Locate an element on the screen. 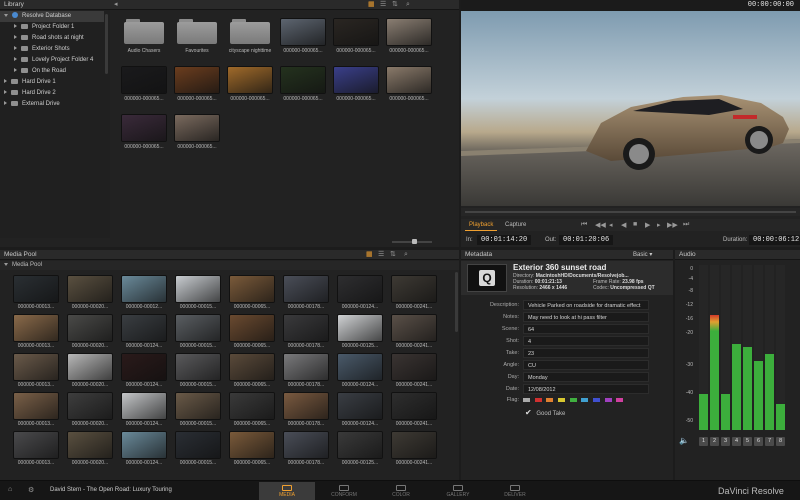 Image resolution: width=800 pixels, height=500 pixels. audio-channel-button: 2 is located at coordinates (714, 441).